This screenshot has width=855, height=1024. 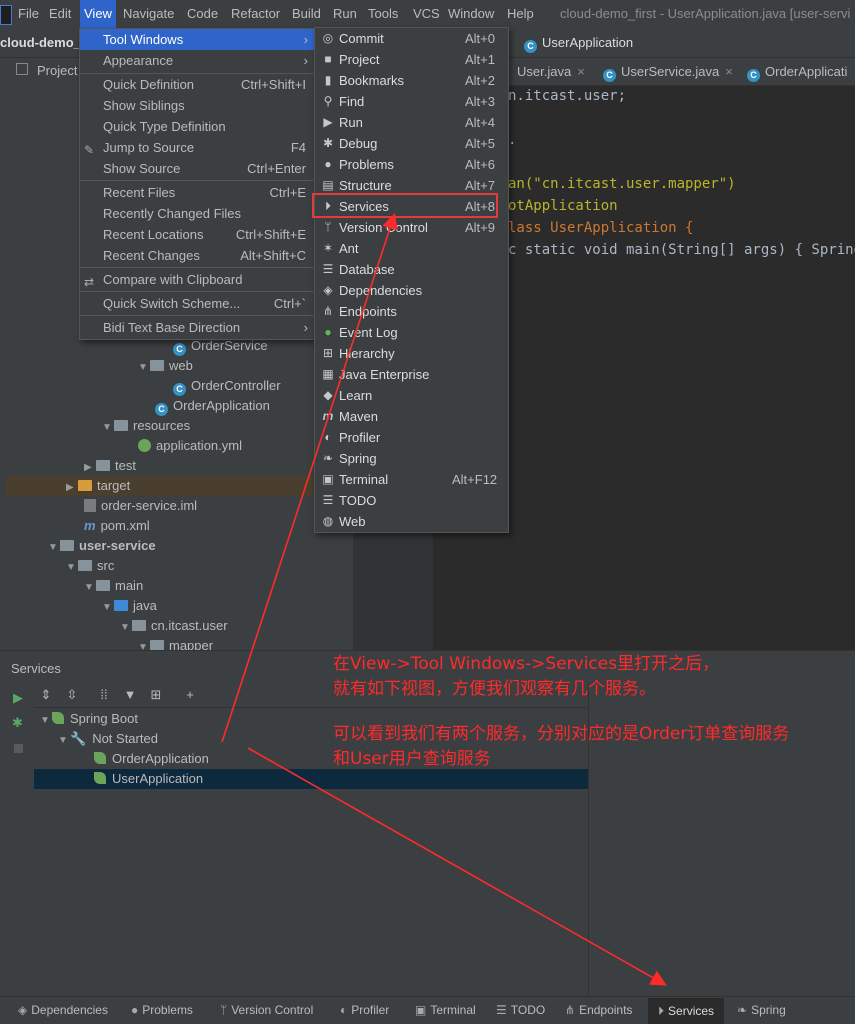 What do you see at coordinates (311, 779) in the screenshot?
I see `svc-tree-user-application: UserApplication` at bounding box center [311, 779].